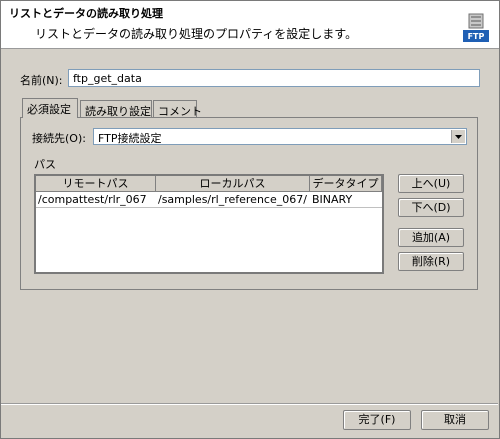 The image size is (500, 439). What do you see at coordinates (431, 237) in the screenshot?
I see `add-button: 追加(A)` at bounding box center [431, 237].